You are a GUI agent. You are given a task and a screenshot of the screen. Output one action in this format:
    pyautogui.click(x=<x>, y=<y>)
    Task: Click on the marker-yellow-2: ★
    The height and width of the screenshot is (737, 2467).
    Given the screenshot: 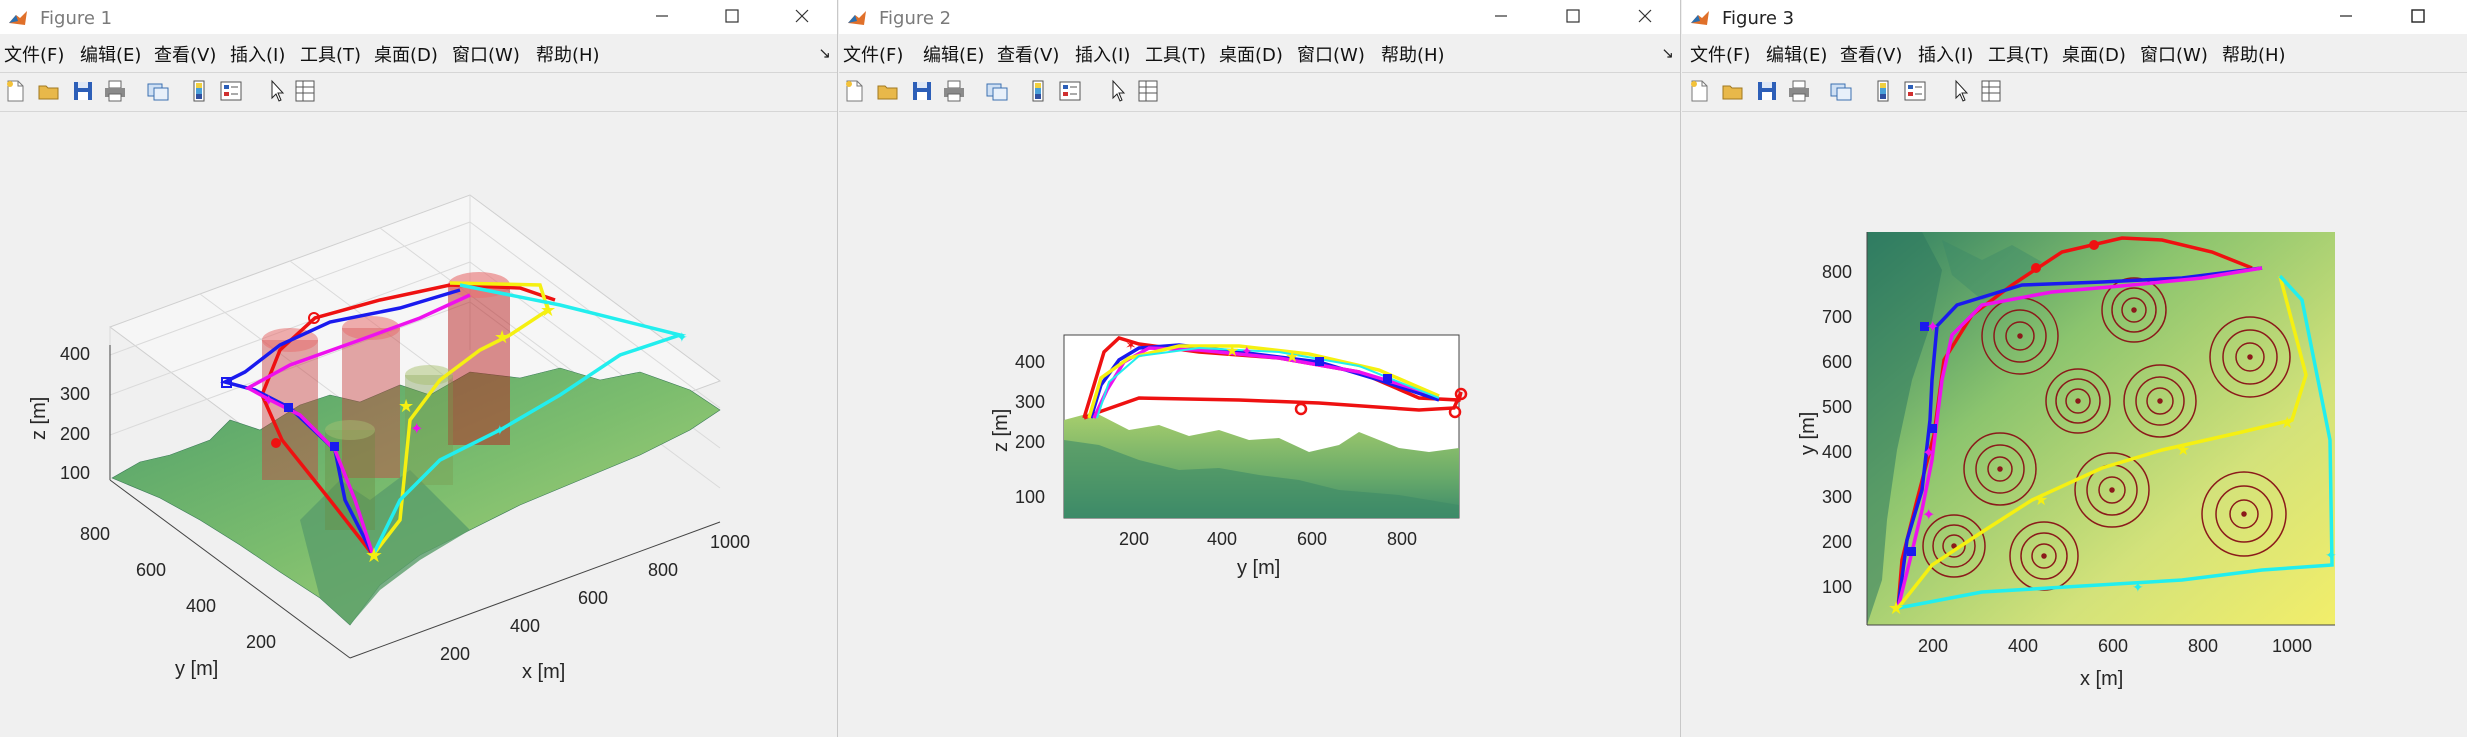 What is the action you would take?
    pyautogui.click(x=2183, y=450)
    